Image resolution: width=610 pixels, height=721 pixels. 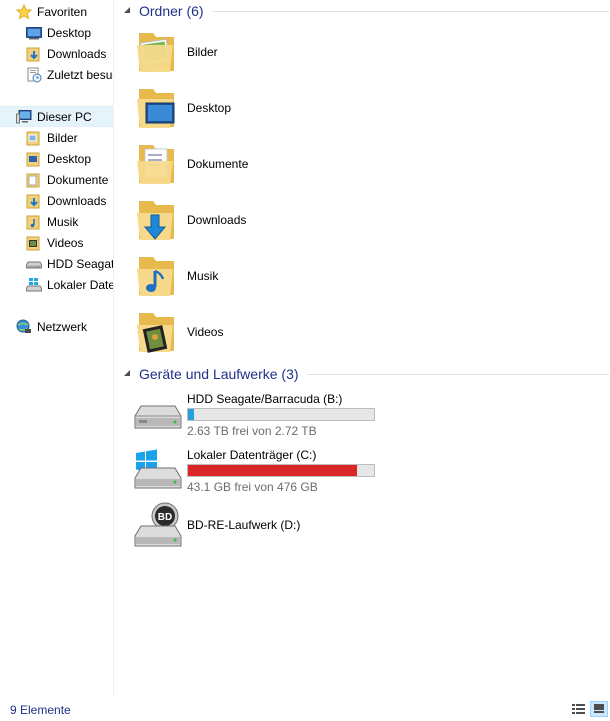 I want to click on details-view-icon, so click(x=578, y=709).